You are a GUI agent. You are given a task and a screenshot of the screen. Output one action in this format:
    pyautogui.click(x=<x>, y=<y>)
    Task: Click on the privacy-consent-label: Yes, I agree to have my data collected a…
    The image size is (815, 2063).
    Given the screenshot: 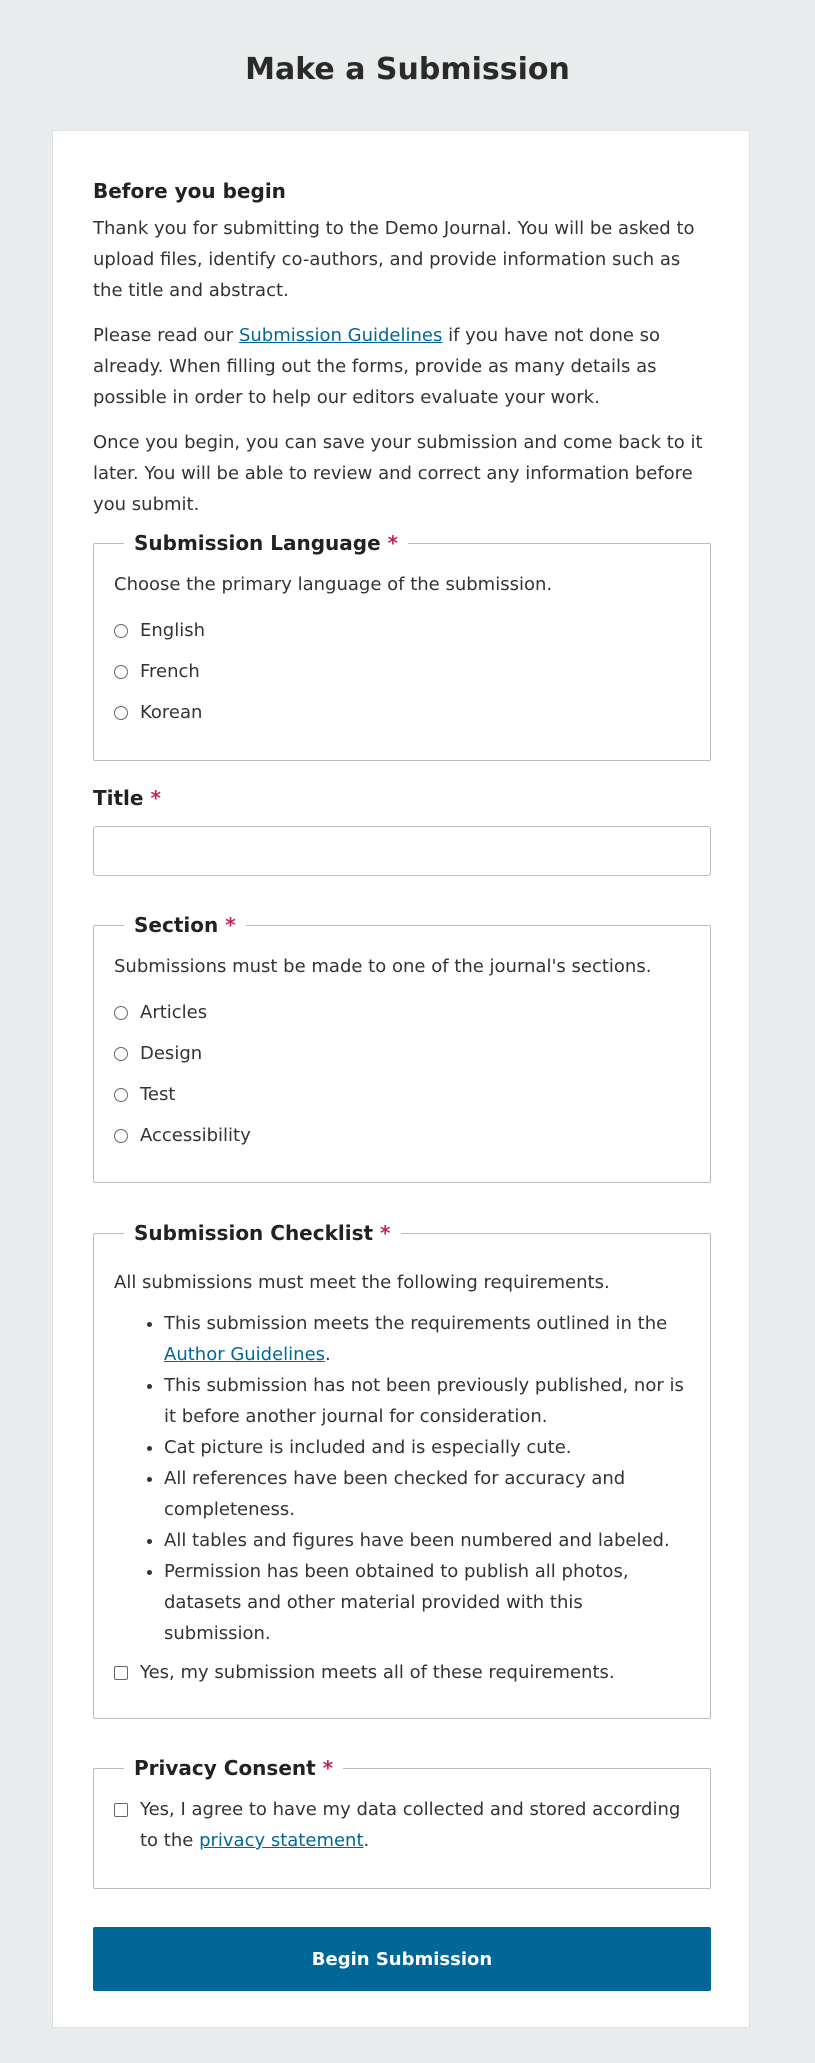 What is the action you would take?
    pyautogui.click(x=415, y=1825)
    